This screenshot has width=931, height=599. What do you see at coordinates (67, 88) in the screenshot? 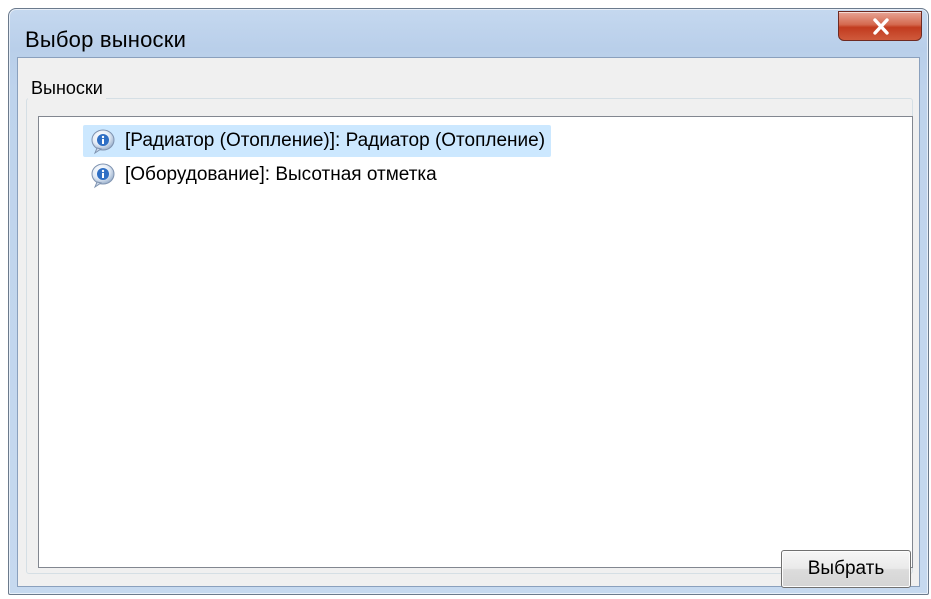
I see `groupbox-label: Выноски` at bounding box center [67, 88].